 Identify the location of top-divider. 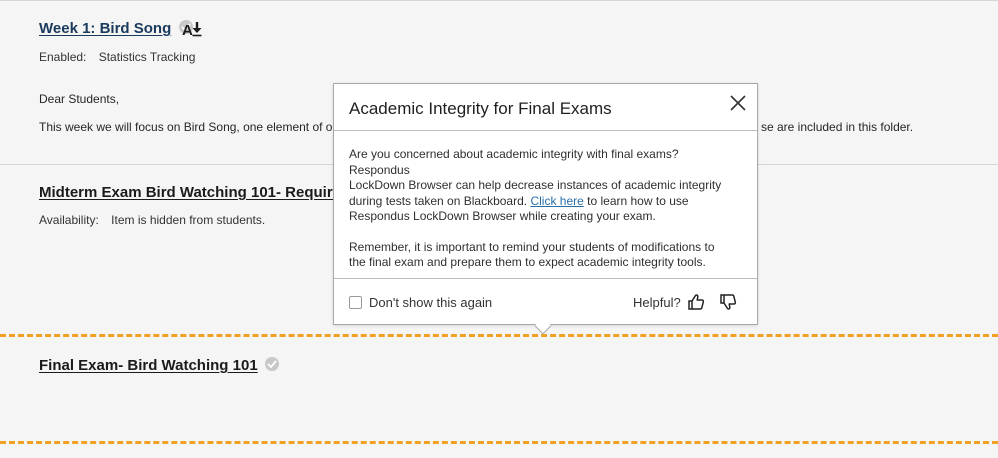
(499, 0).